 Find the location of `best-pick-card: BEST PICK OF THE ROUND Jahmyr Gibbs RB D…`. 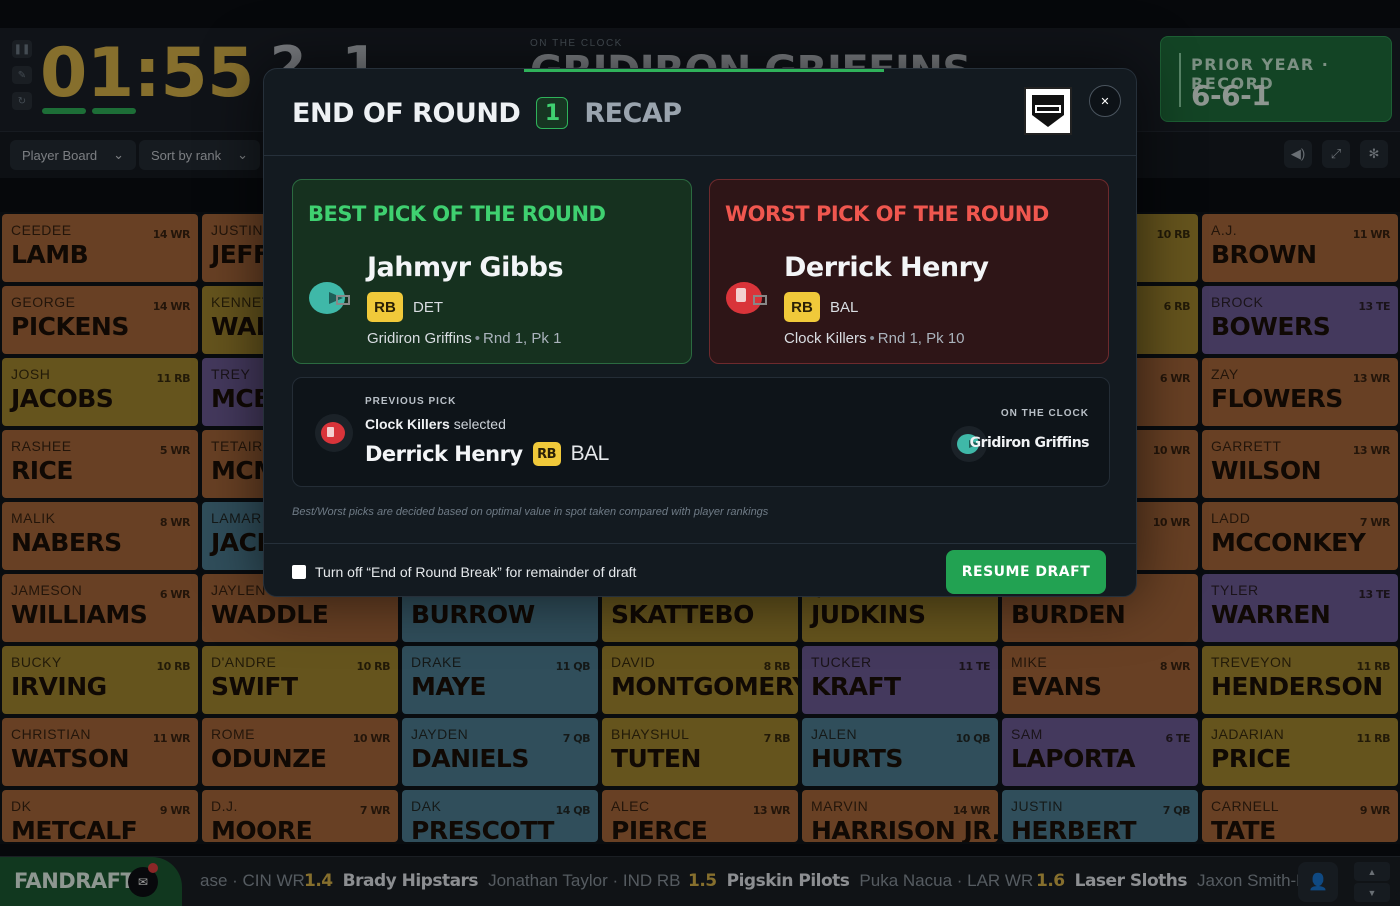

best-pick-card: BEST PICK OF THE ROUND Jahmyr Gibbs RB D… is located at coordinates (492, 271).